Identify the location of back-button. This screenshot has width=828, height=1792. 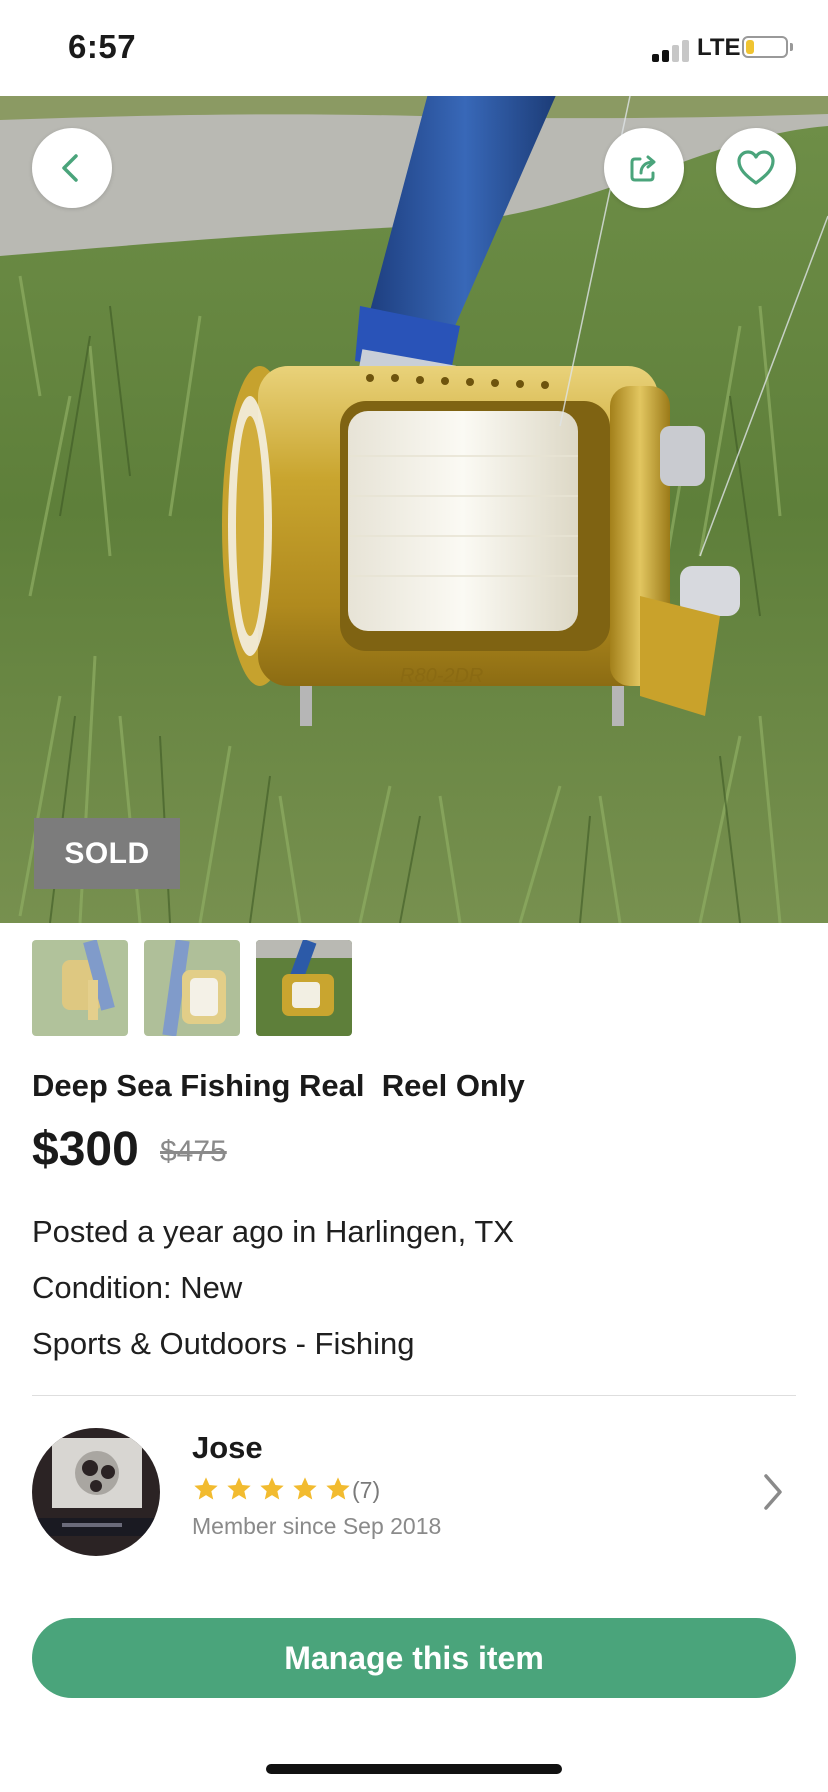
(72, 168).